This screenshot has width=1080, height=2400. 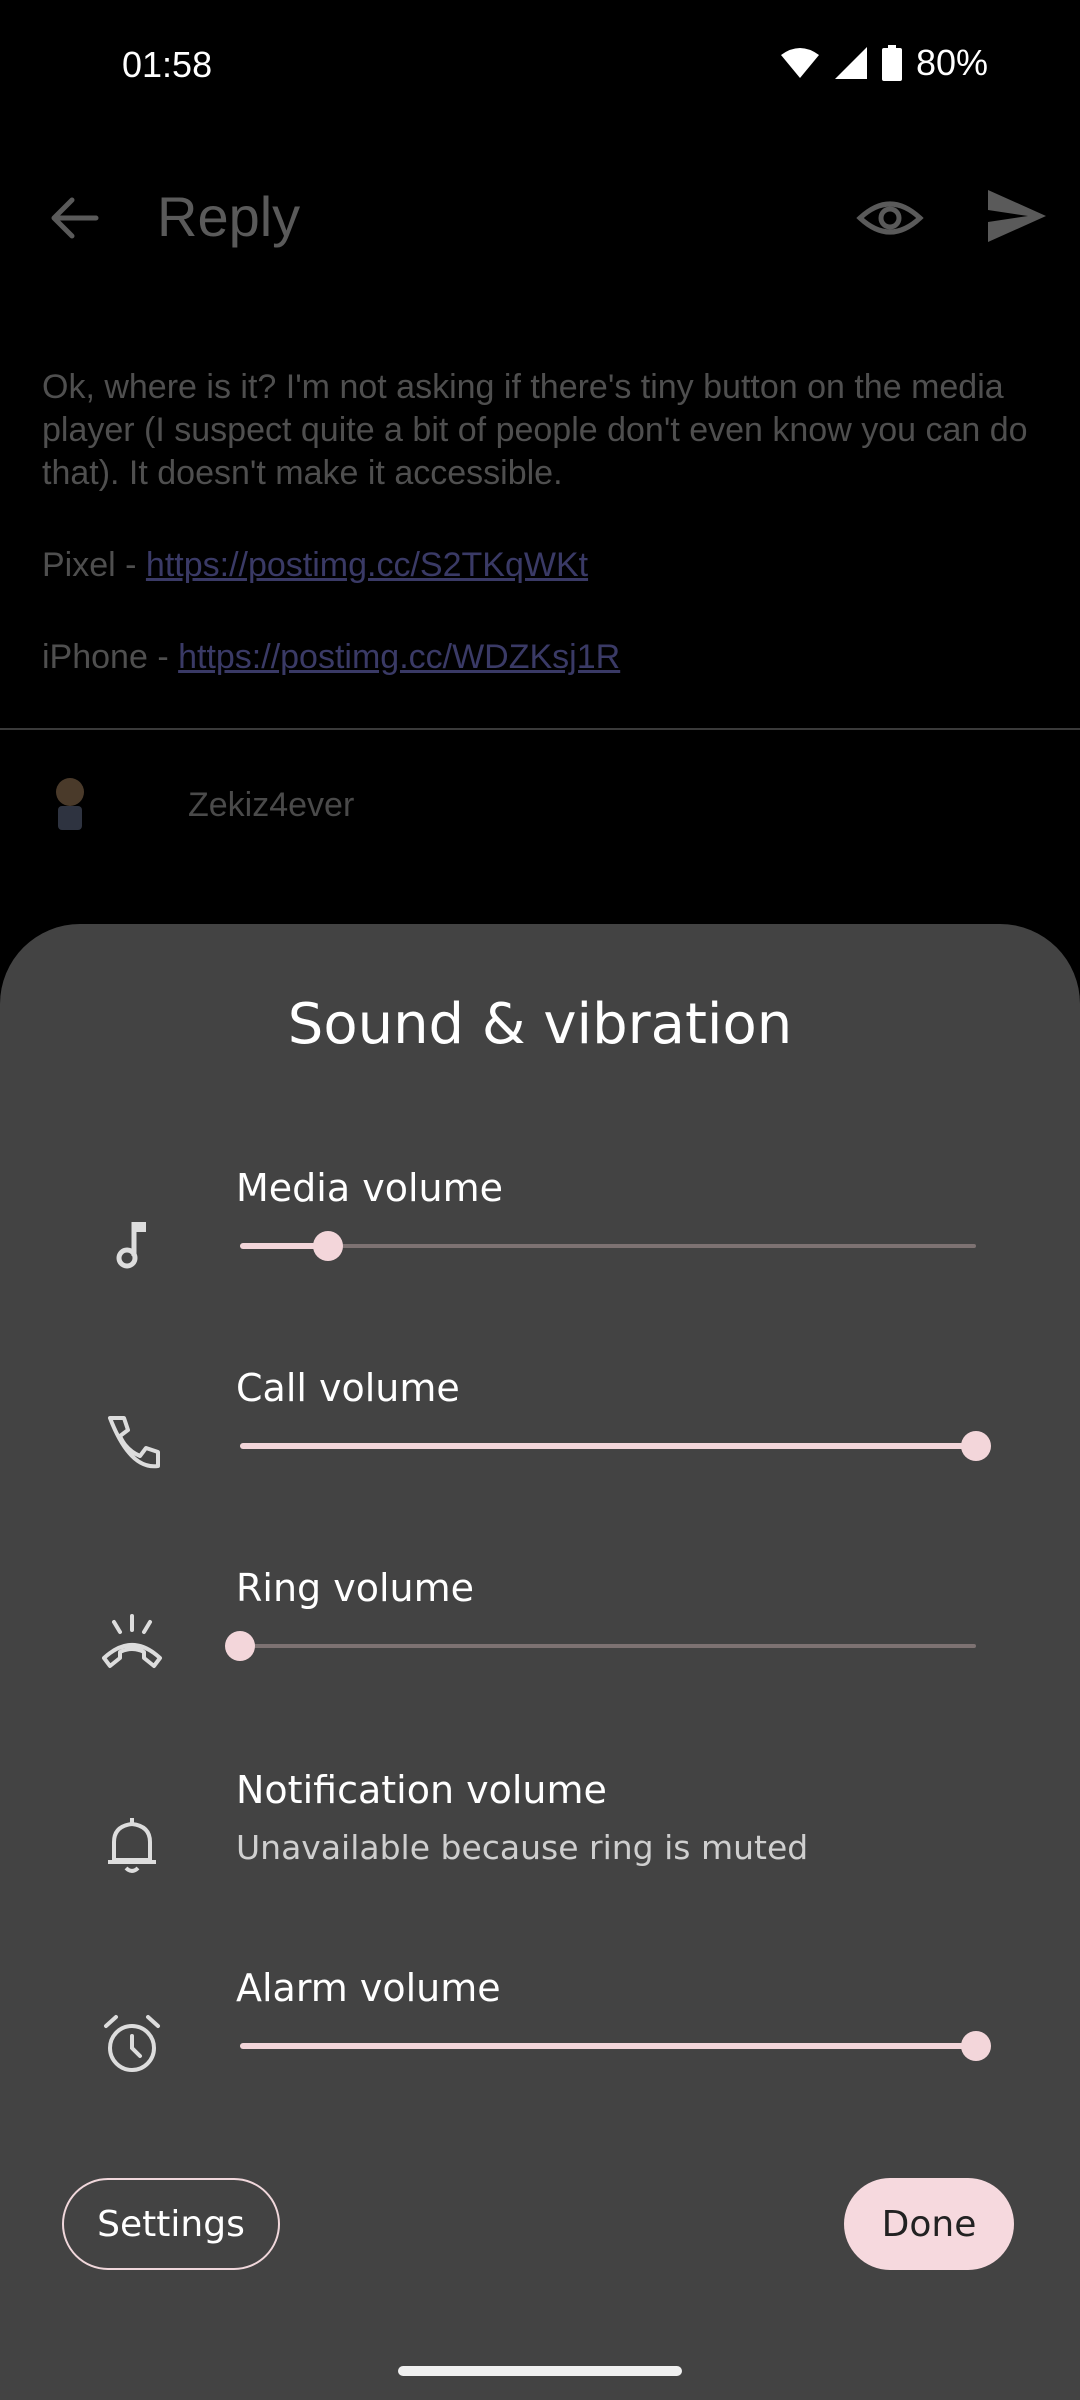 What do you see at coordinates (74, 218) in the screenshot?
I see `back-arrow-icon` at bounding box center [74, 218].